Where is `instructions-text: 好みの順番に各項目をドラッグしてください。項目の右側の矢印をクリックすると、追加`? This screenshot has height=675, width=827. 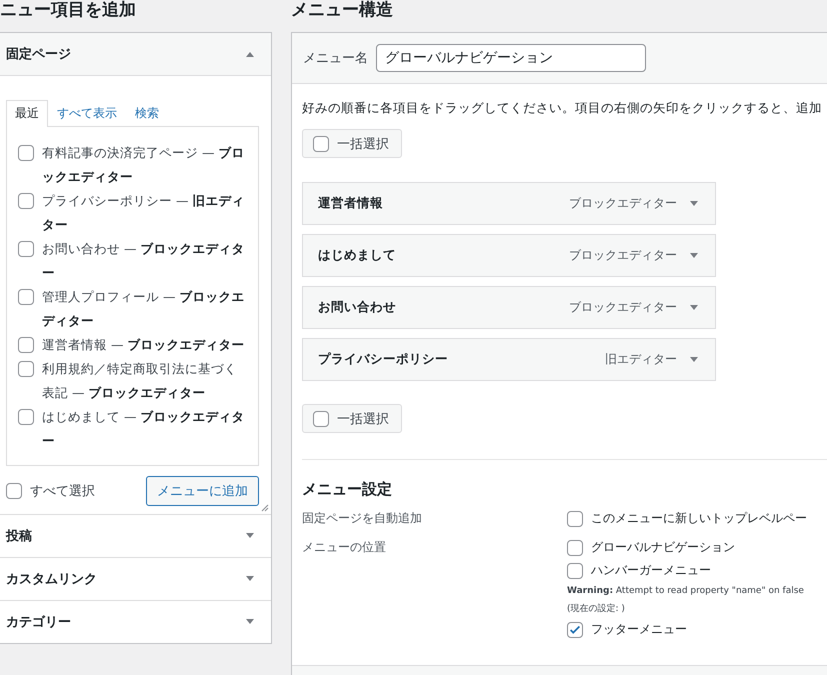 instructions-text: 好みの順番に各項目をドラッグしてください。項目の右側の矢印をクリックすると、追加 is located at coordinates (562, 108).